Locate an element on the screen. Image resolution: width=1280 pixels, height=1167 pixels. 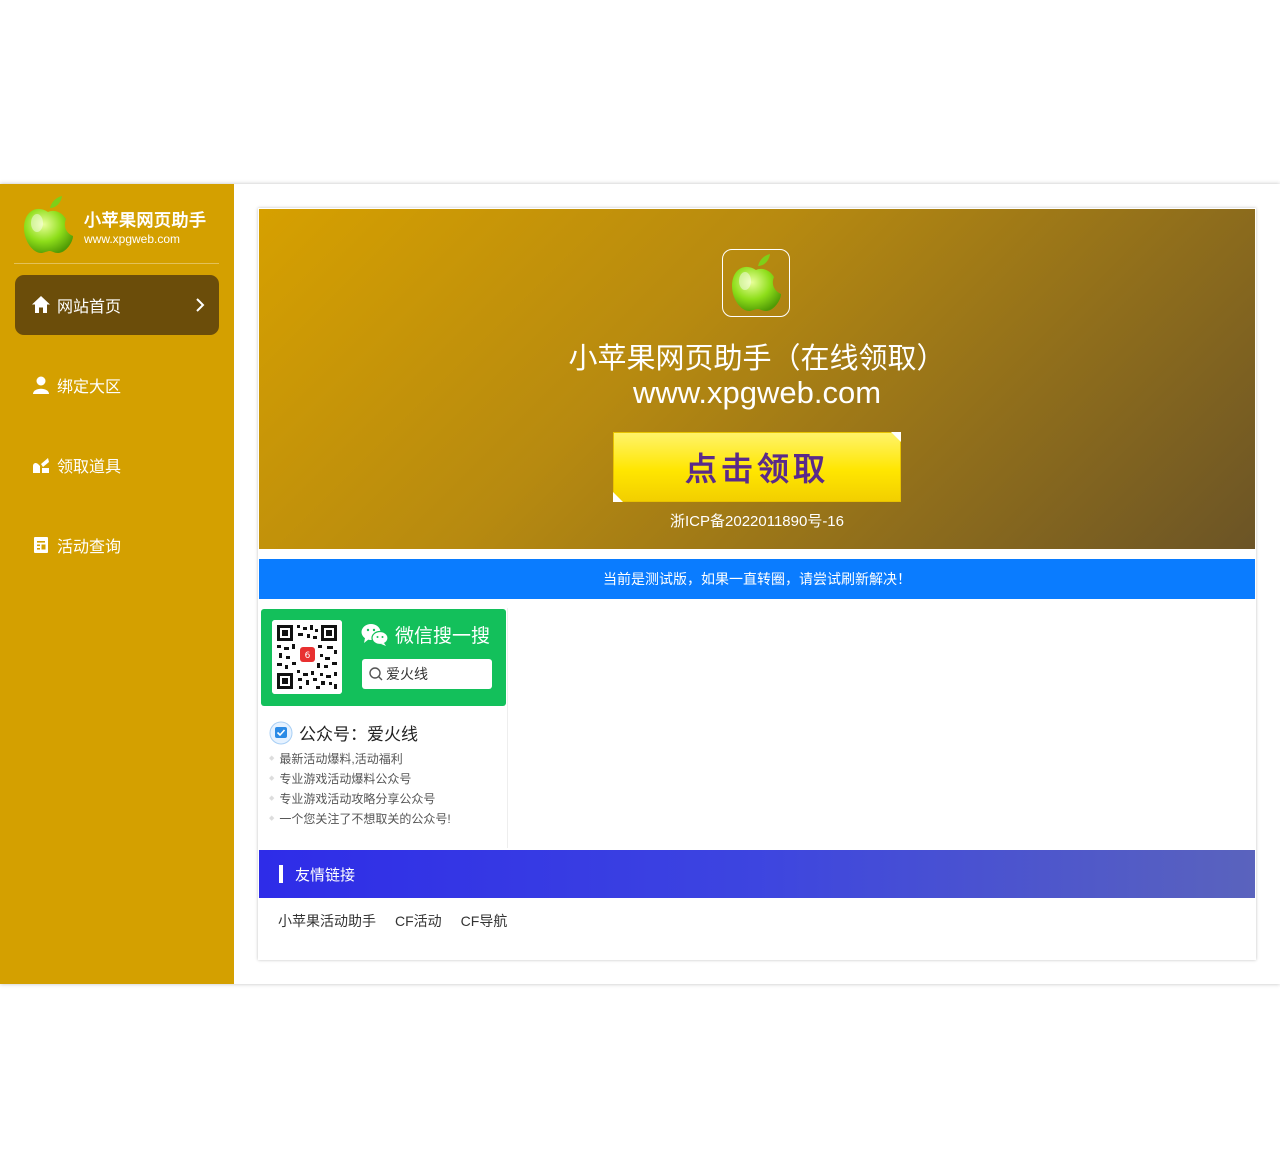
nav-item-claim-items: 领取道具 is located at coordinates (117, 465).